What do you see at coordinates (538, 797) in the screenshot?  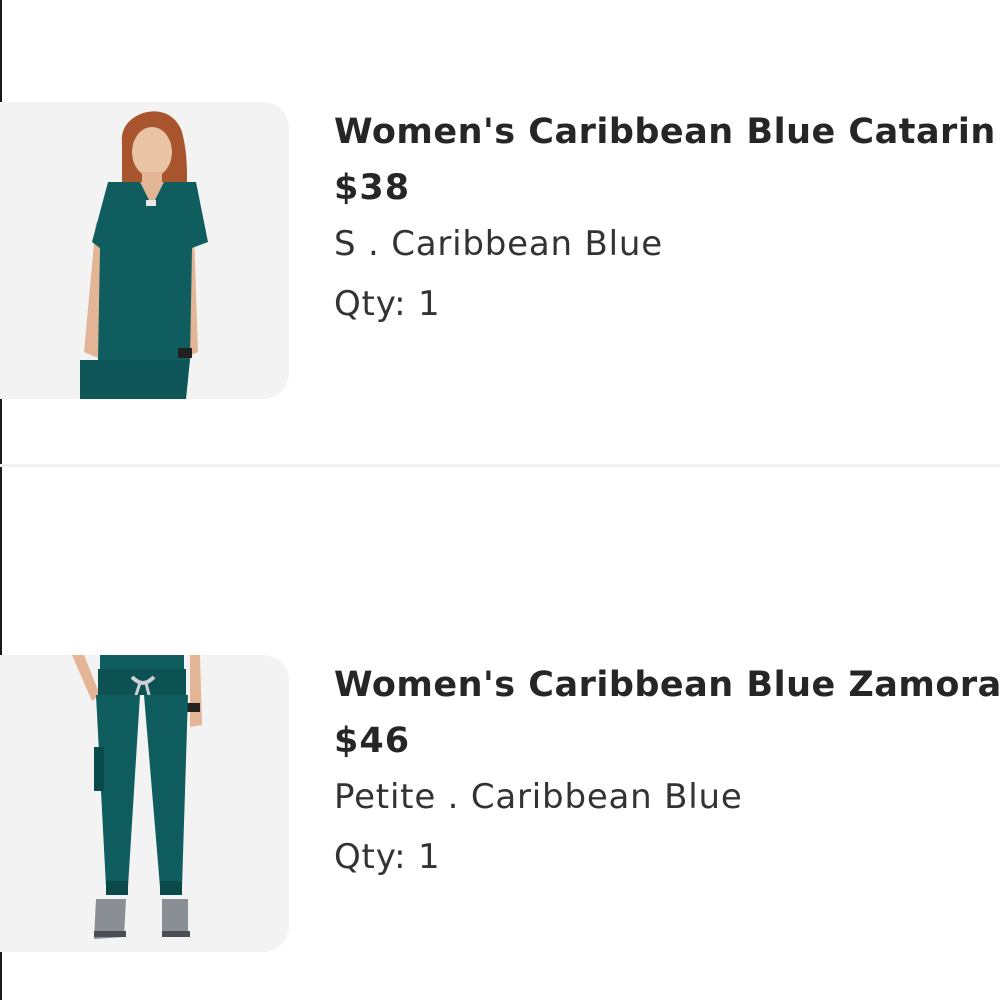 I see `product-variant: Petite . Caribbean Blue` at bounding box center [538, 797].